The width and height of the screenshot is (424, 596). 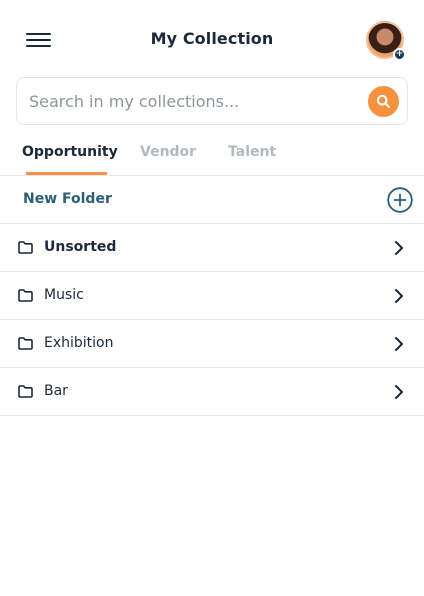 I want to click on search-input, so click(x=199, y=101).